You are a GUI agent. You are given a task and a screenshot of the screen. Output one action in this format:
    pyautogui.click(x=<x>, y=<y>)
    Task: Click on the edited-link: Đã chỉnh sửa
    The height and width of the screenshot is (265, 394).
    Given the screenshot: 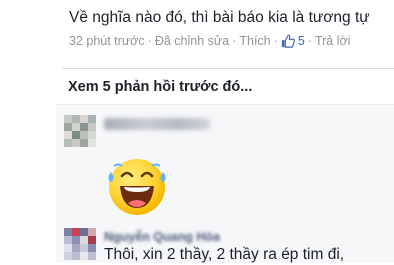 What is the action you would take?
    pyautogui.click(x=192, y=41)
    